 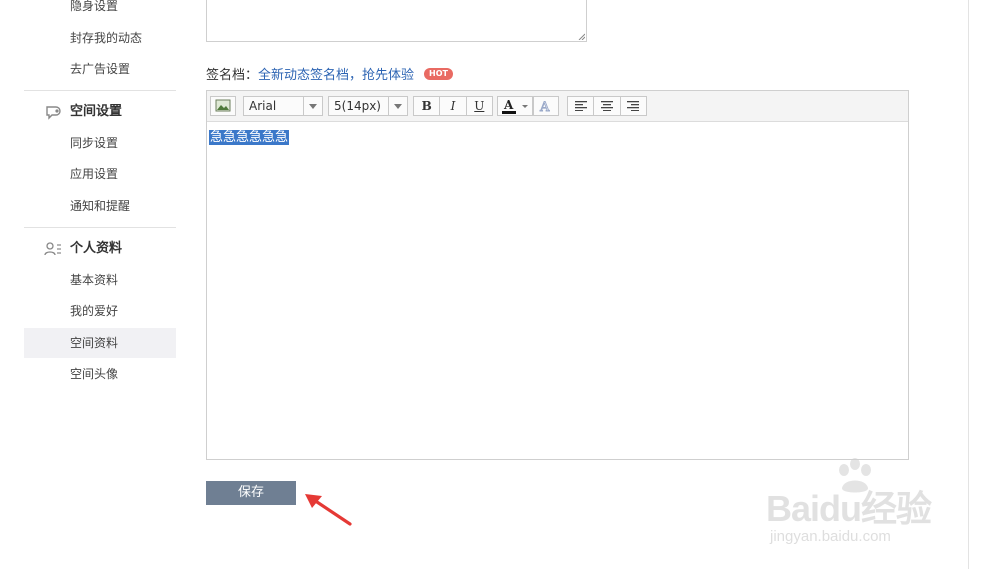 I want to click on align-right-button, so click(x=633, y=106).